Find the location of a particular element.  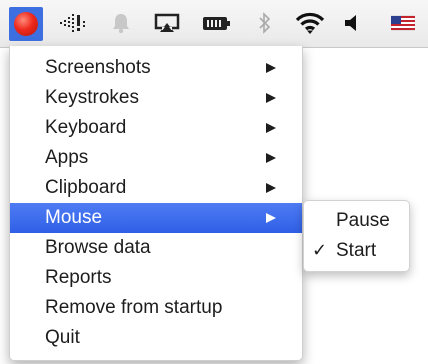

submenu-item-start: ✓ Start is located at coordinates (356, 251).